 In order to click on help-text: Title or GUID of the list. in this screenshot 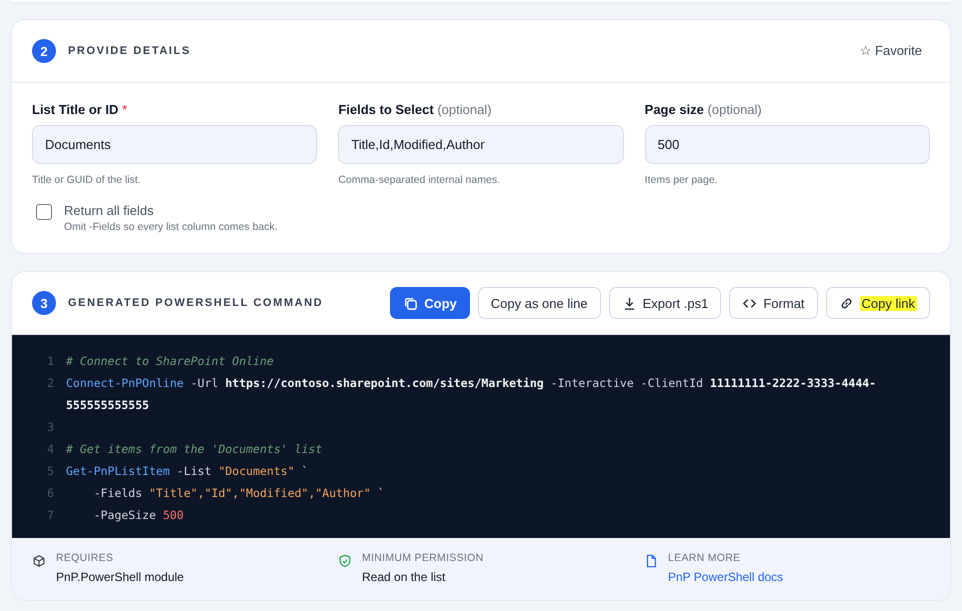, I will do `click(87, 180)`.